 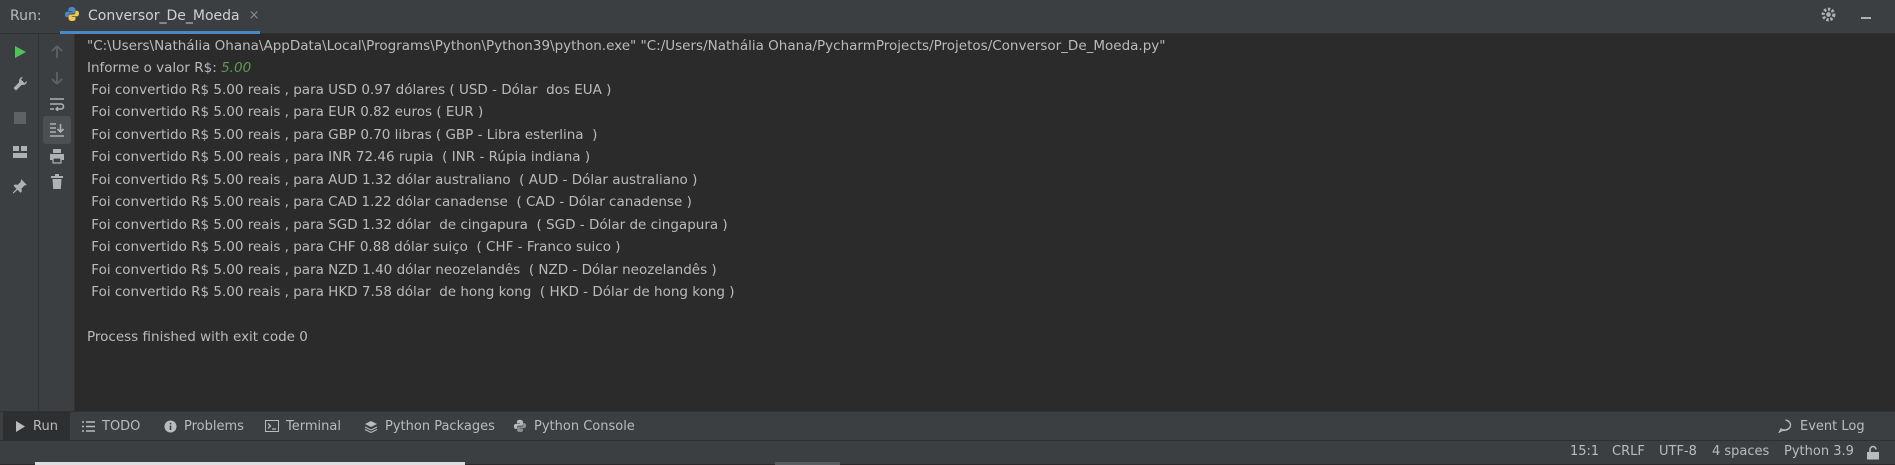 I want to click on python-interpreter: Python 3.9, so click(x=1819, y=451).